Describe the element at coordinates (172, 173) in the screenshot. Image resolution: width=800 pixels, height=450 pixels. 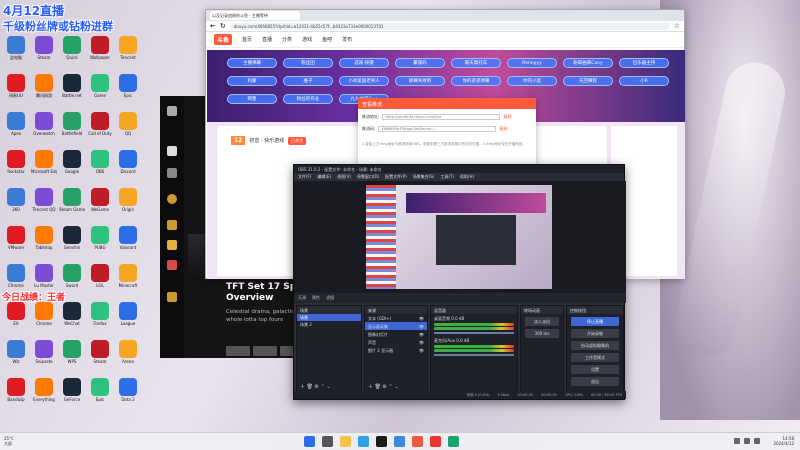
I see `store-icon` at that location.